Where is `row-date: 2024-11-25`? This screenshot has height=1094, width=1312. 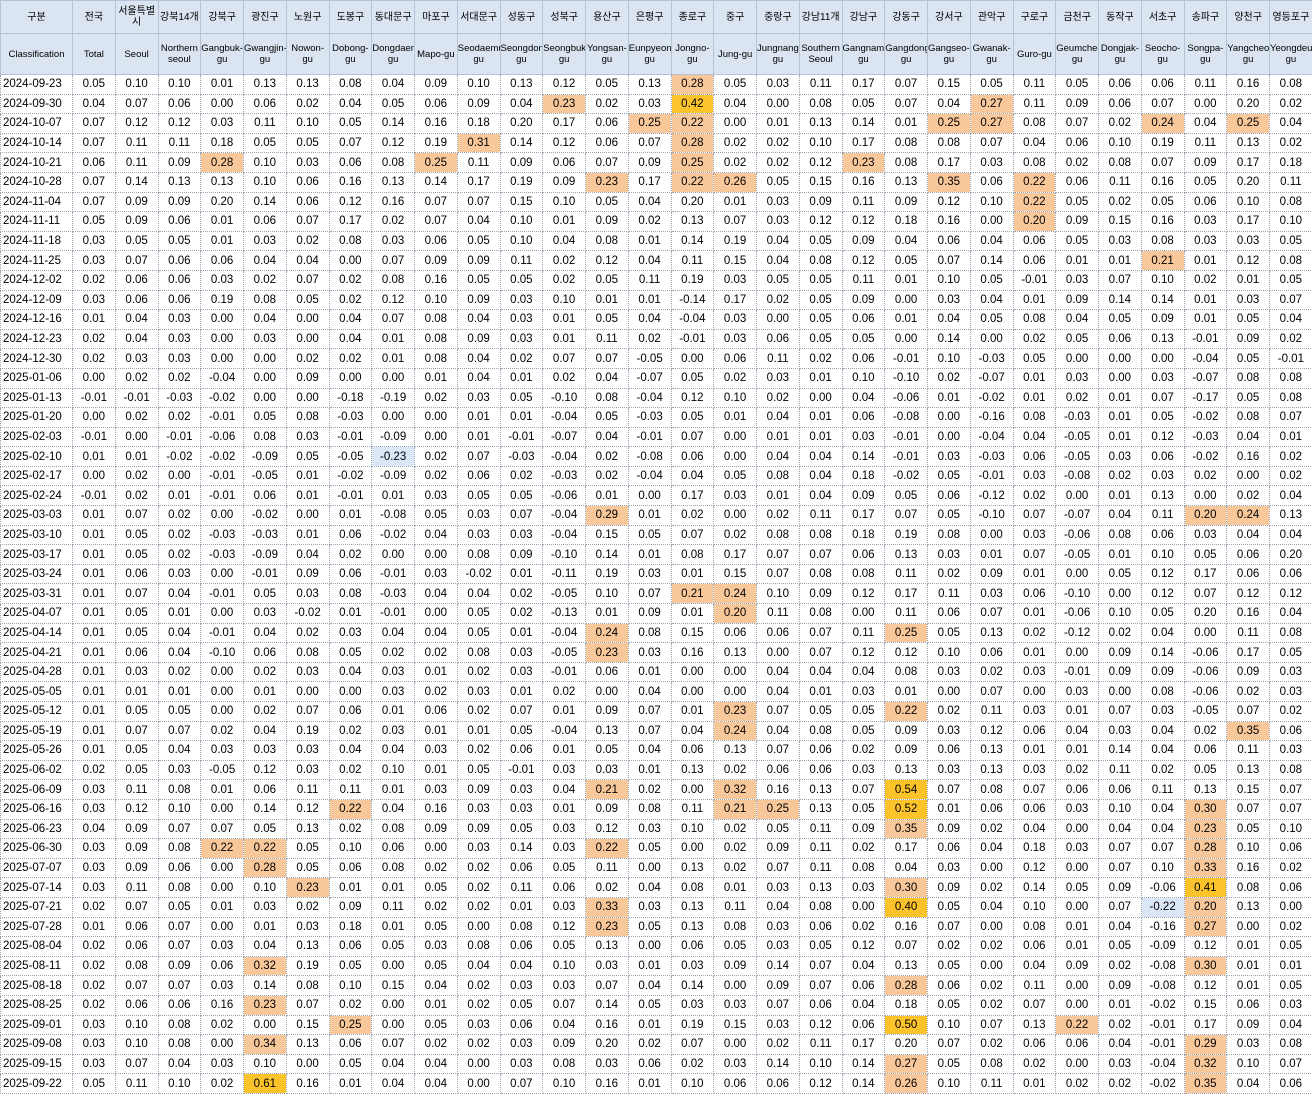
row-date: 2024-11-25 is located at coordinates (37, 261).